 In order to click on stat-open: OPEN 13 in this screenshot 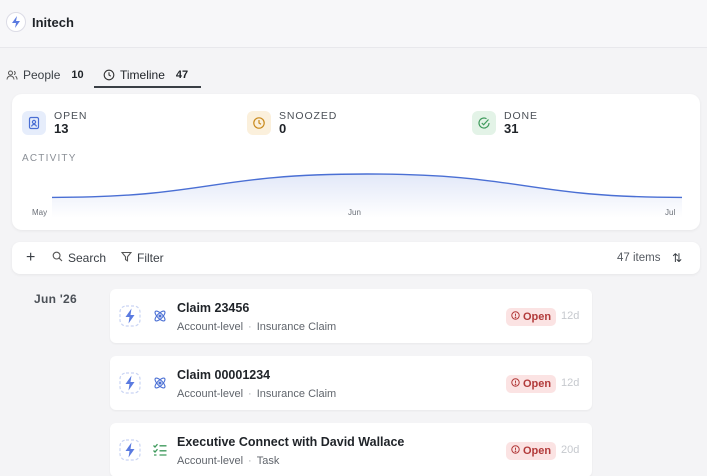, I will do `click(54, 123)`.